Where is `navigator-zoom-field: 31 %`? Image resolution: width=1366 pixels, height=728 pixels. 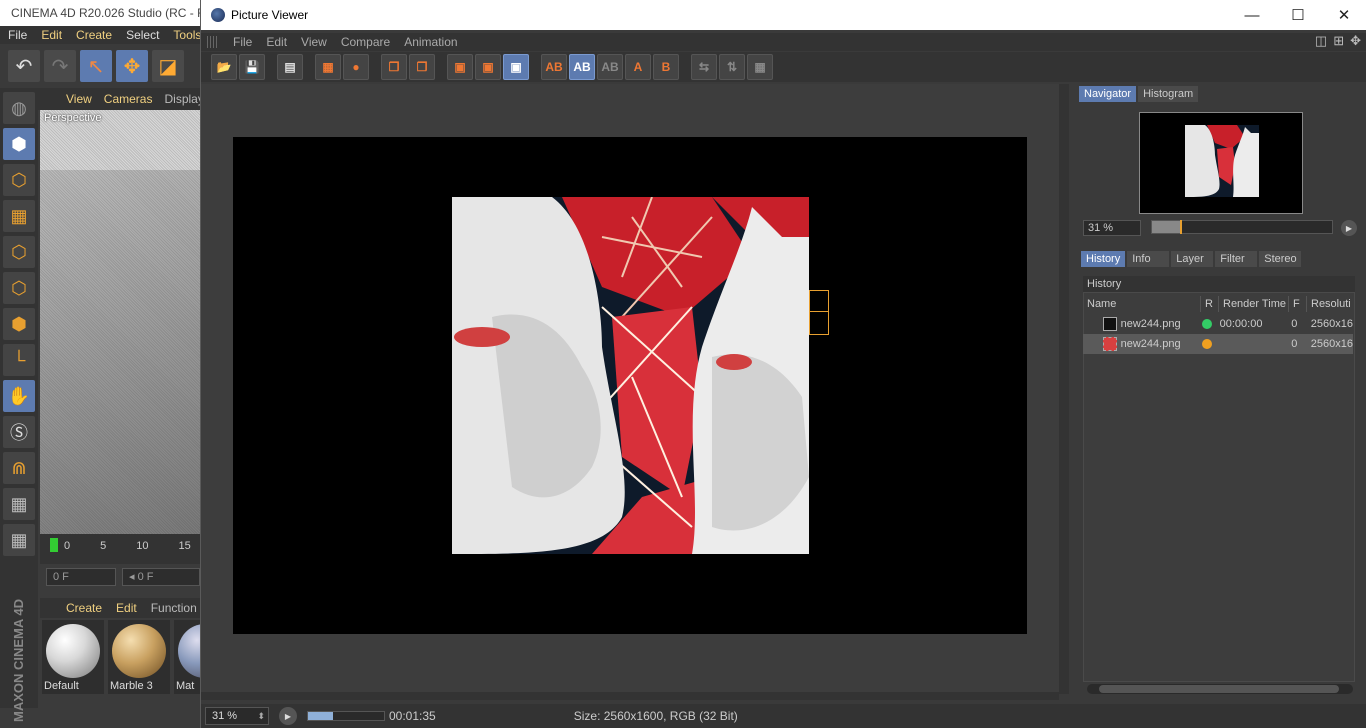
navigator-zoom-field: 31 % is located at coordinates (1112, 228).